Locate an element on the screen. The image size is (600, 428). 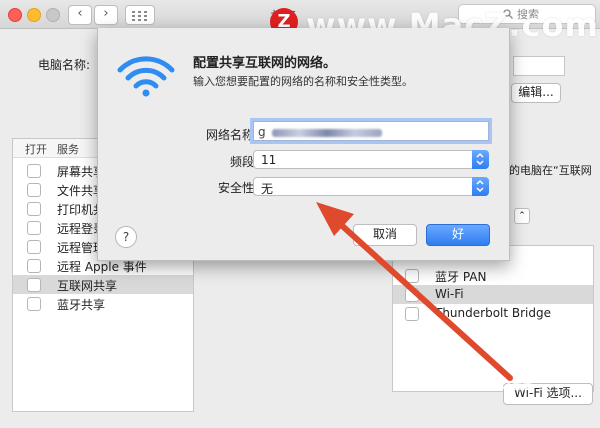
port-row-wifi: Wi-Fi is located at coordinates (493, 294).